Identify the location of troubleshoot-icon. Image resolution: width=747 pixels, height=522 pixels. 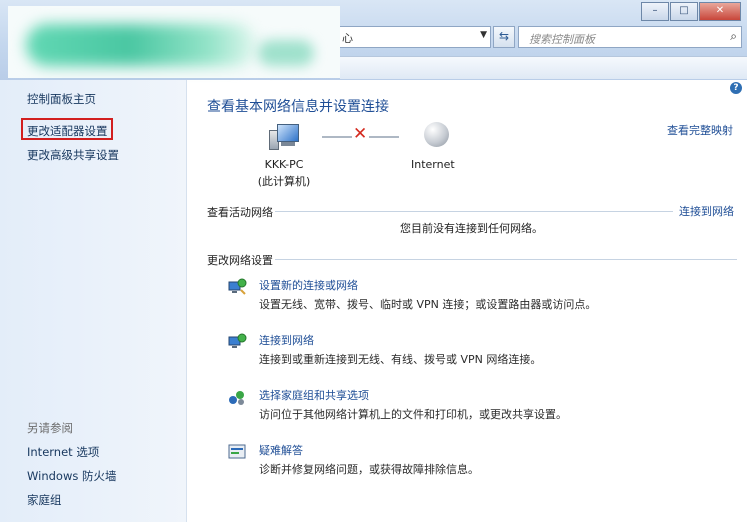
(237, 452).